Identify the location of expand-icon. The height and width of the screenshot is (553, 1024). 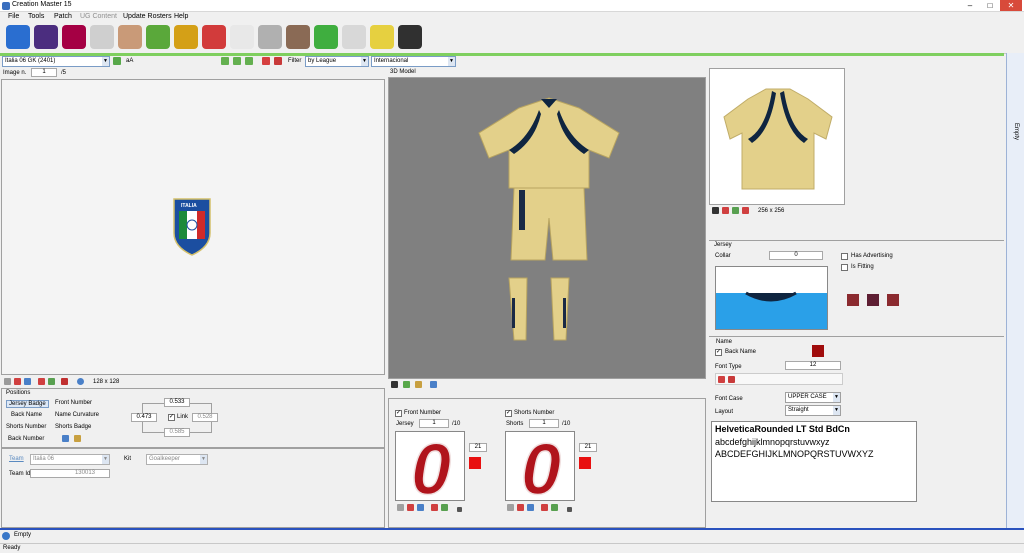
(6, 536).